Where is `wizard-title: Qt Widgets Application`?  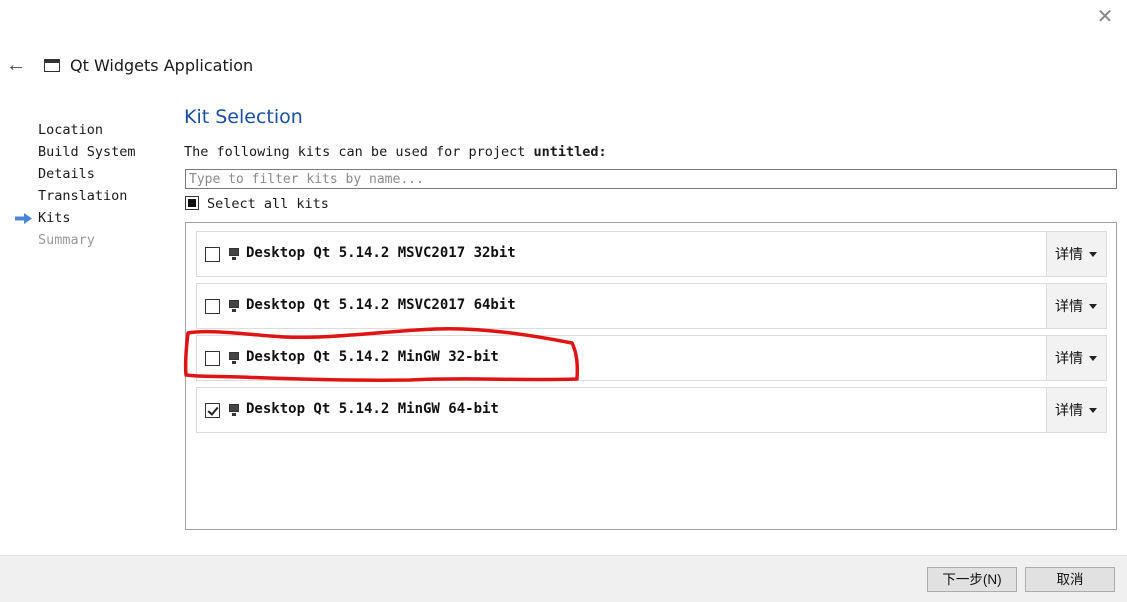 wizard-title: Qt Widgets Application is located at coordinates (162, 65).